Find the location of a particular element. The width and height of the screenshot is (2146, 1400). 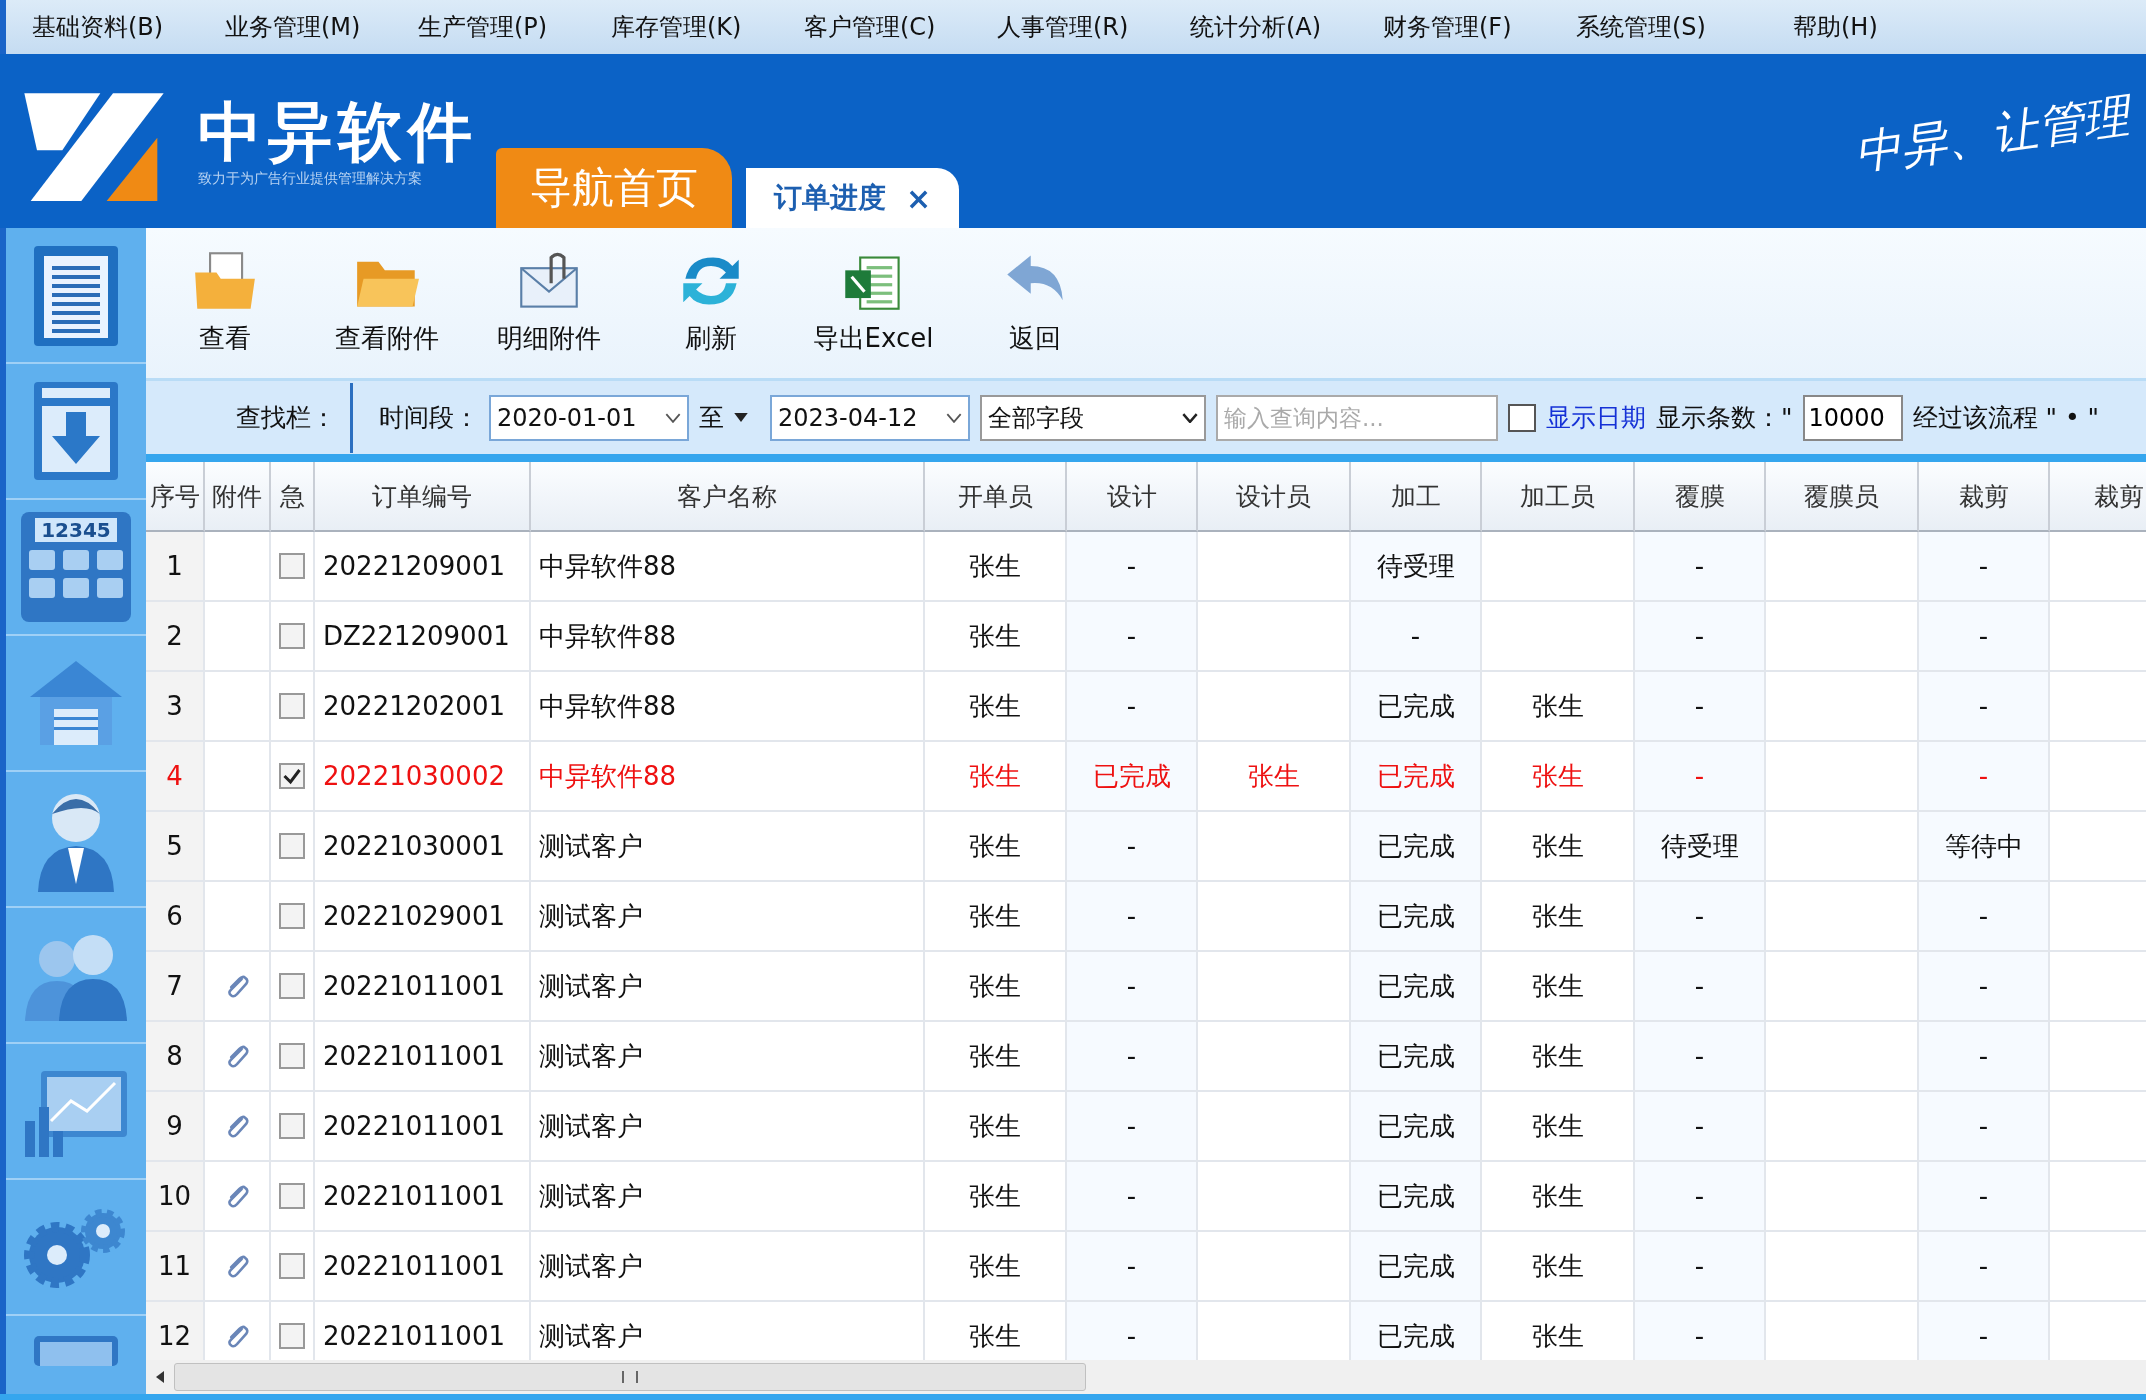

menu-item: 业务管理(M) is located at coordinates (321, 27).